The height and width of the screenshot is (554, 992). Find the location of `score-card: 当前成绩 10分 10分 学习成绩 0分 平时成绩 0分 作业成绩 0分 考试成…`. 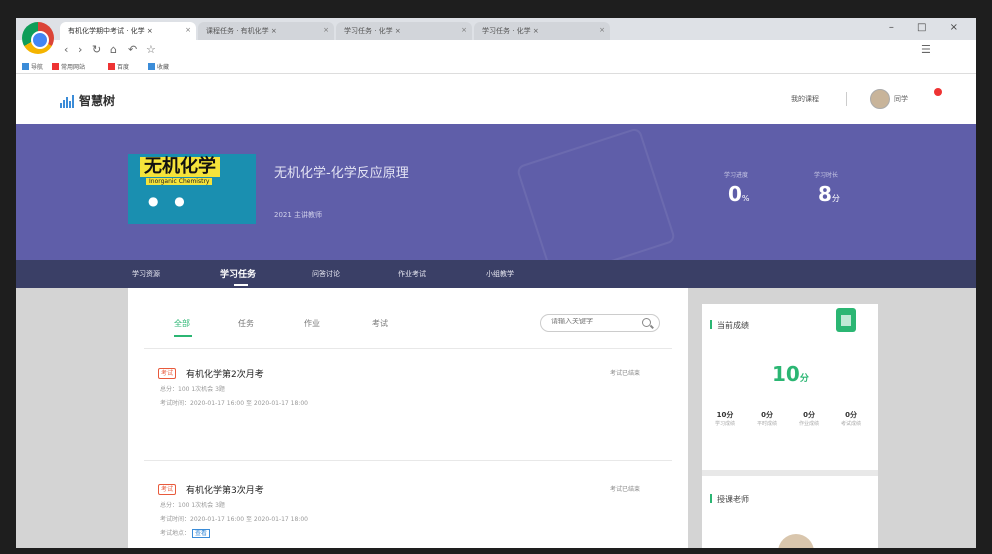

score-card: 当前成绩 10分 10分 学习成绩 0分 平时成绩 0分 作业成绩 0分 考试成… is located at coordinates (790, 426).